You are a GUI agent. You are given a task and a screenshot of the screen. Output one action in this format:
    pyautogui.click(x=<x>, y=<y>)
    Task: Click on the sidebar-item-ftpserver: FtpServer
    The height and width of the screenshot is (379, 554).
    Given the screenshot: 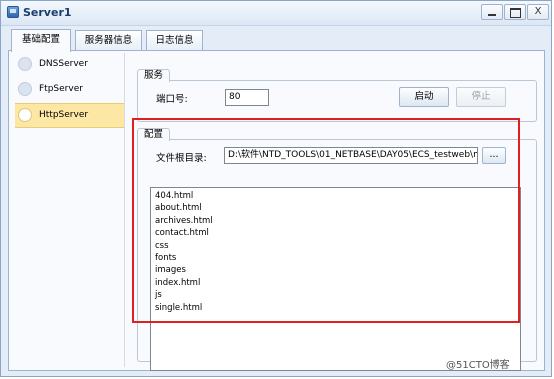 What is the action you would take?
    pyautogui.click(x=69, y=90)
    